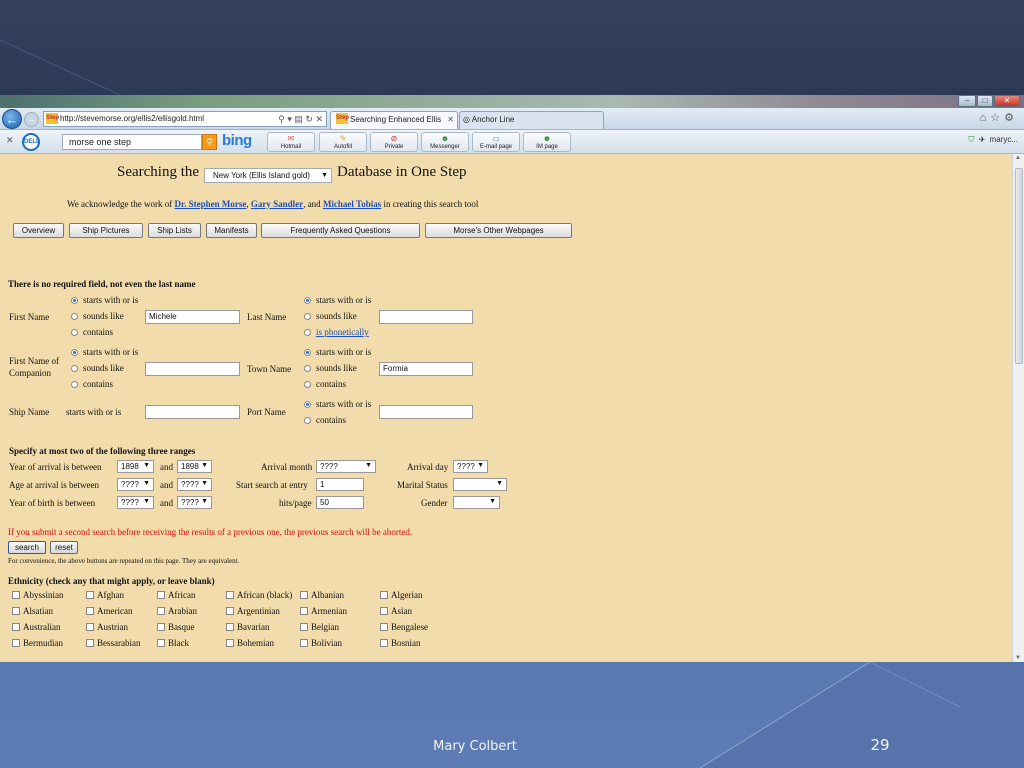  I want to click on autofill-button: ✎ Autofill, so click(343, 142).